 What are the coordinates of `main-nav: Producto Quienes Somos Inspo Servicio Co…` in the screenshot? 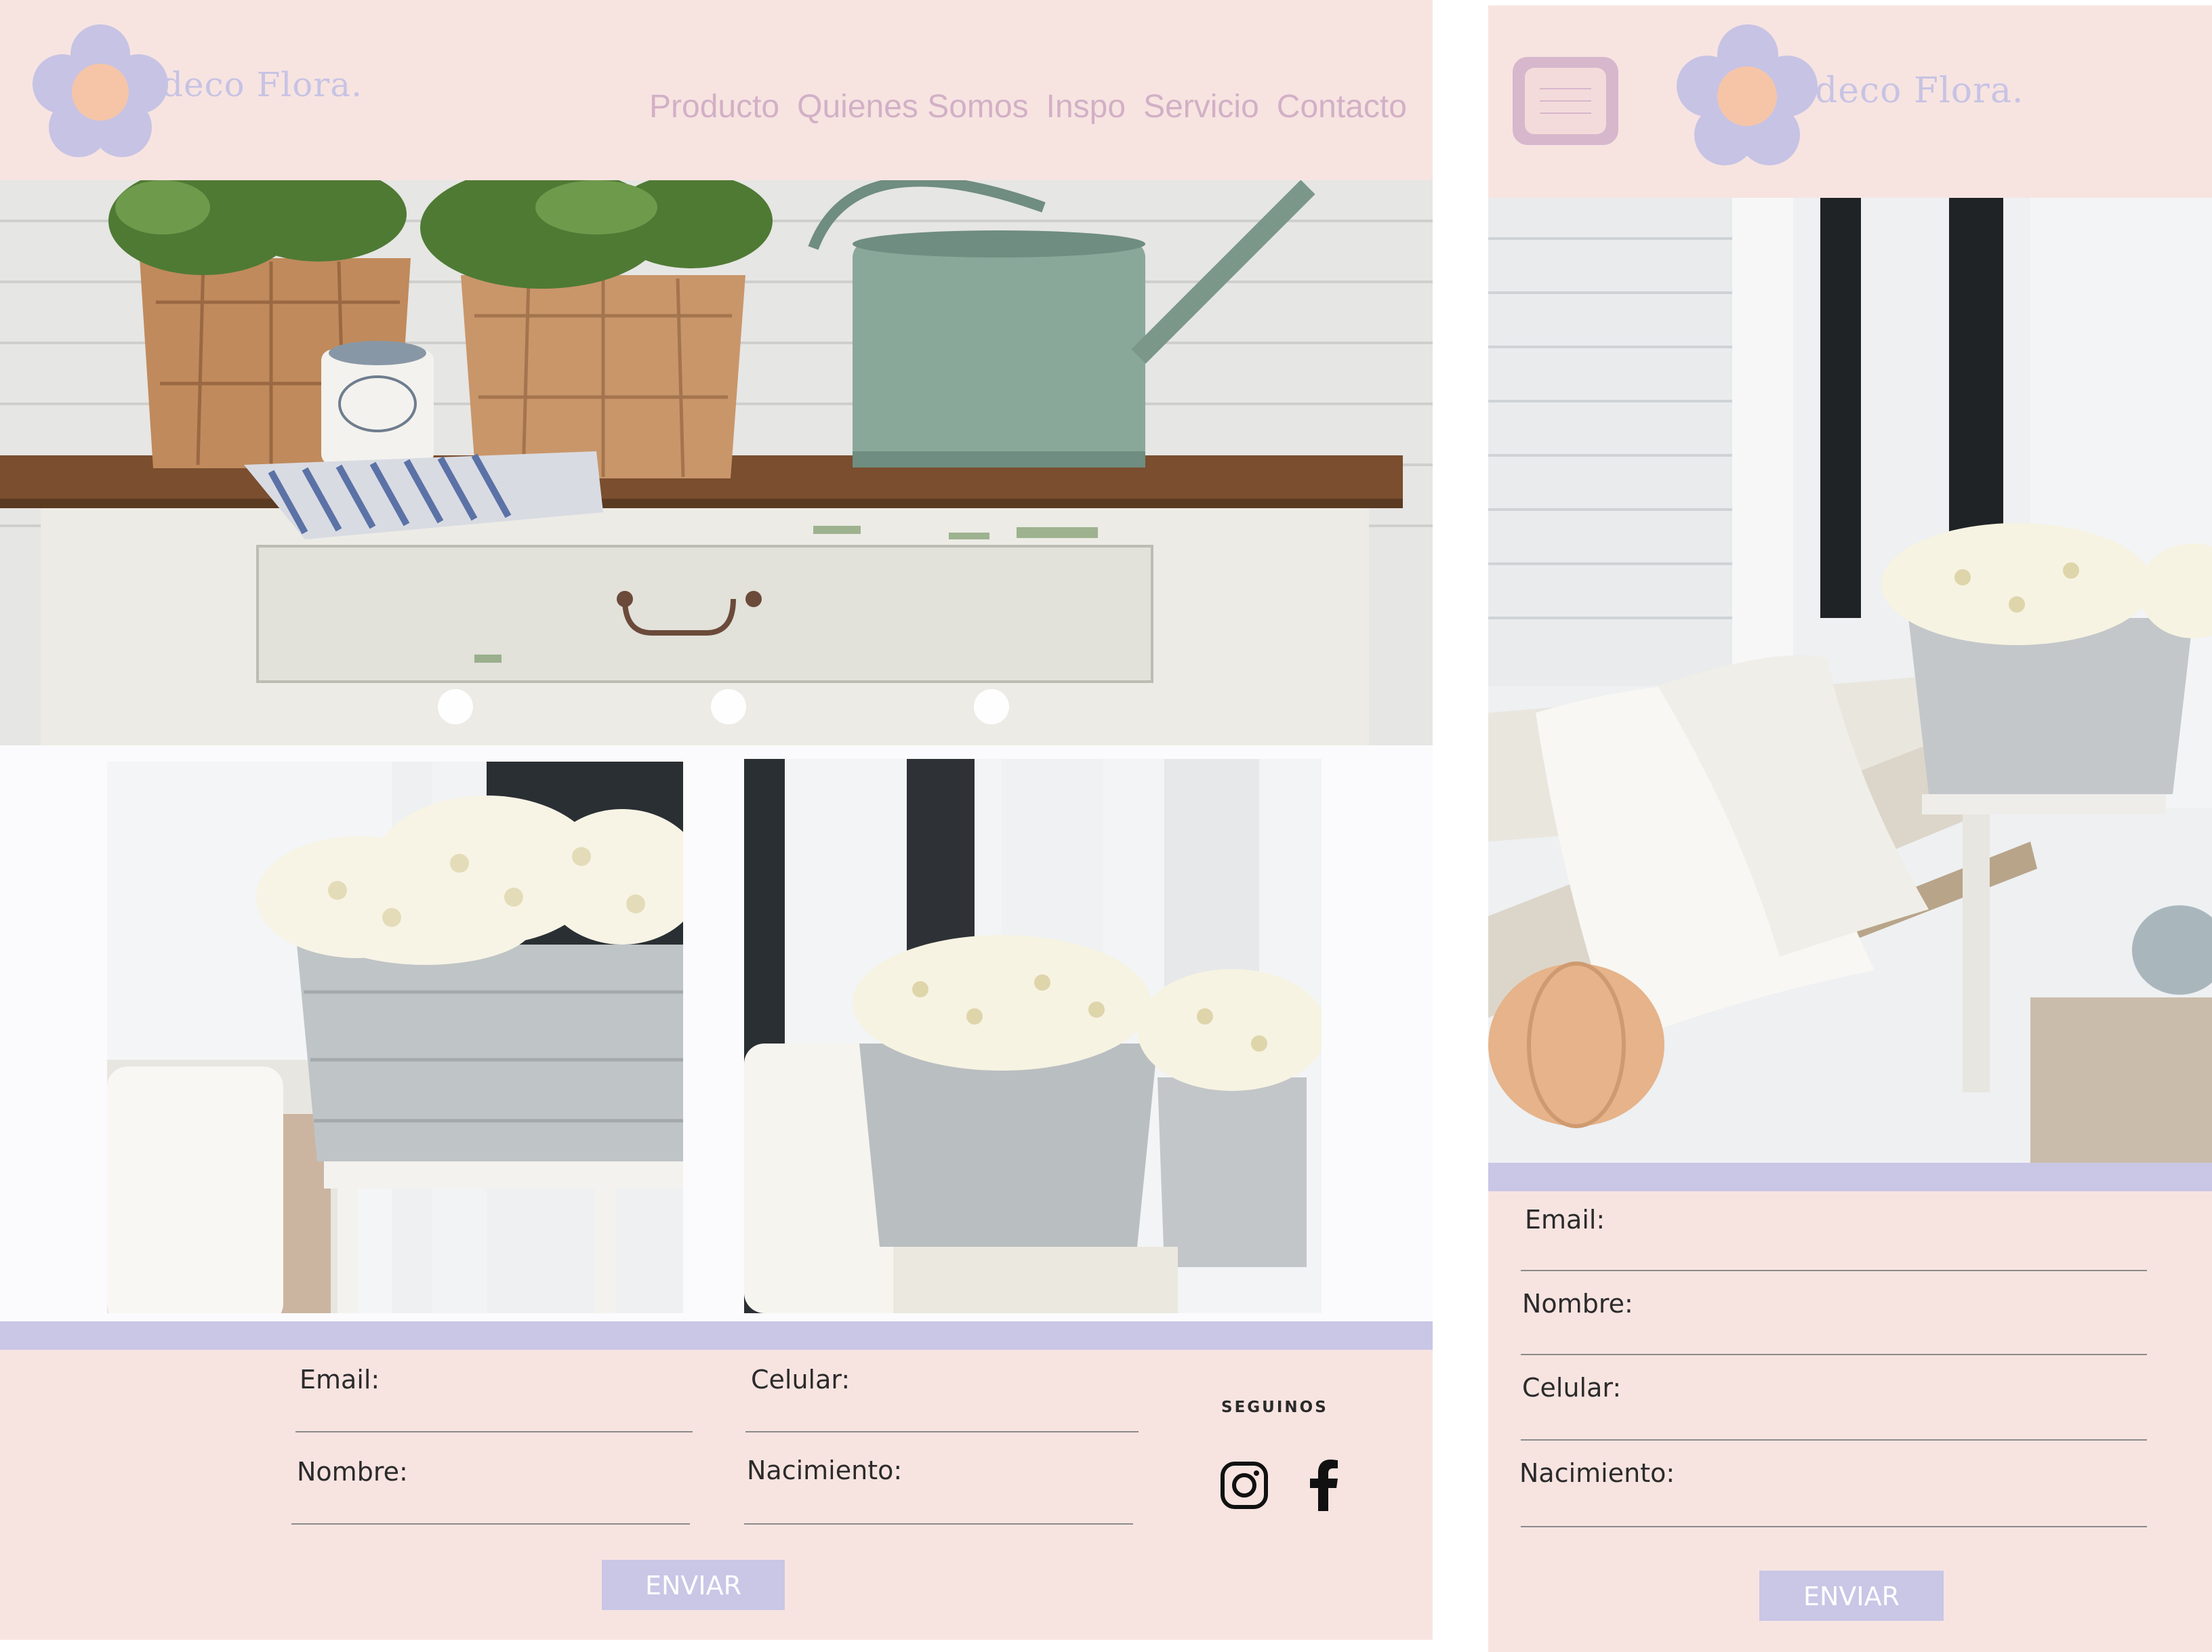 It's located at (1028, 106).